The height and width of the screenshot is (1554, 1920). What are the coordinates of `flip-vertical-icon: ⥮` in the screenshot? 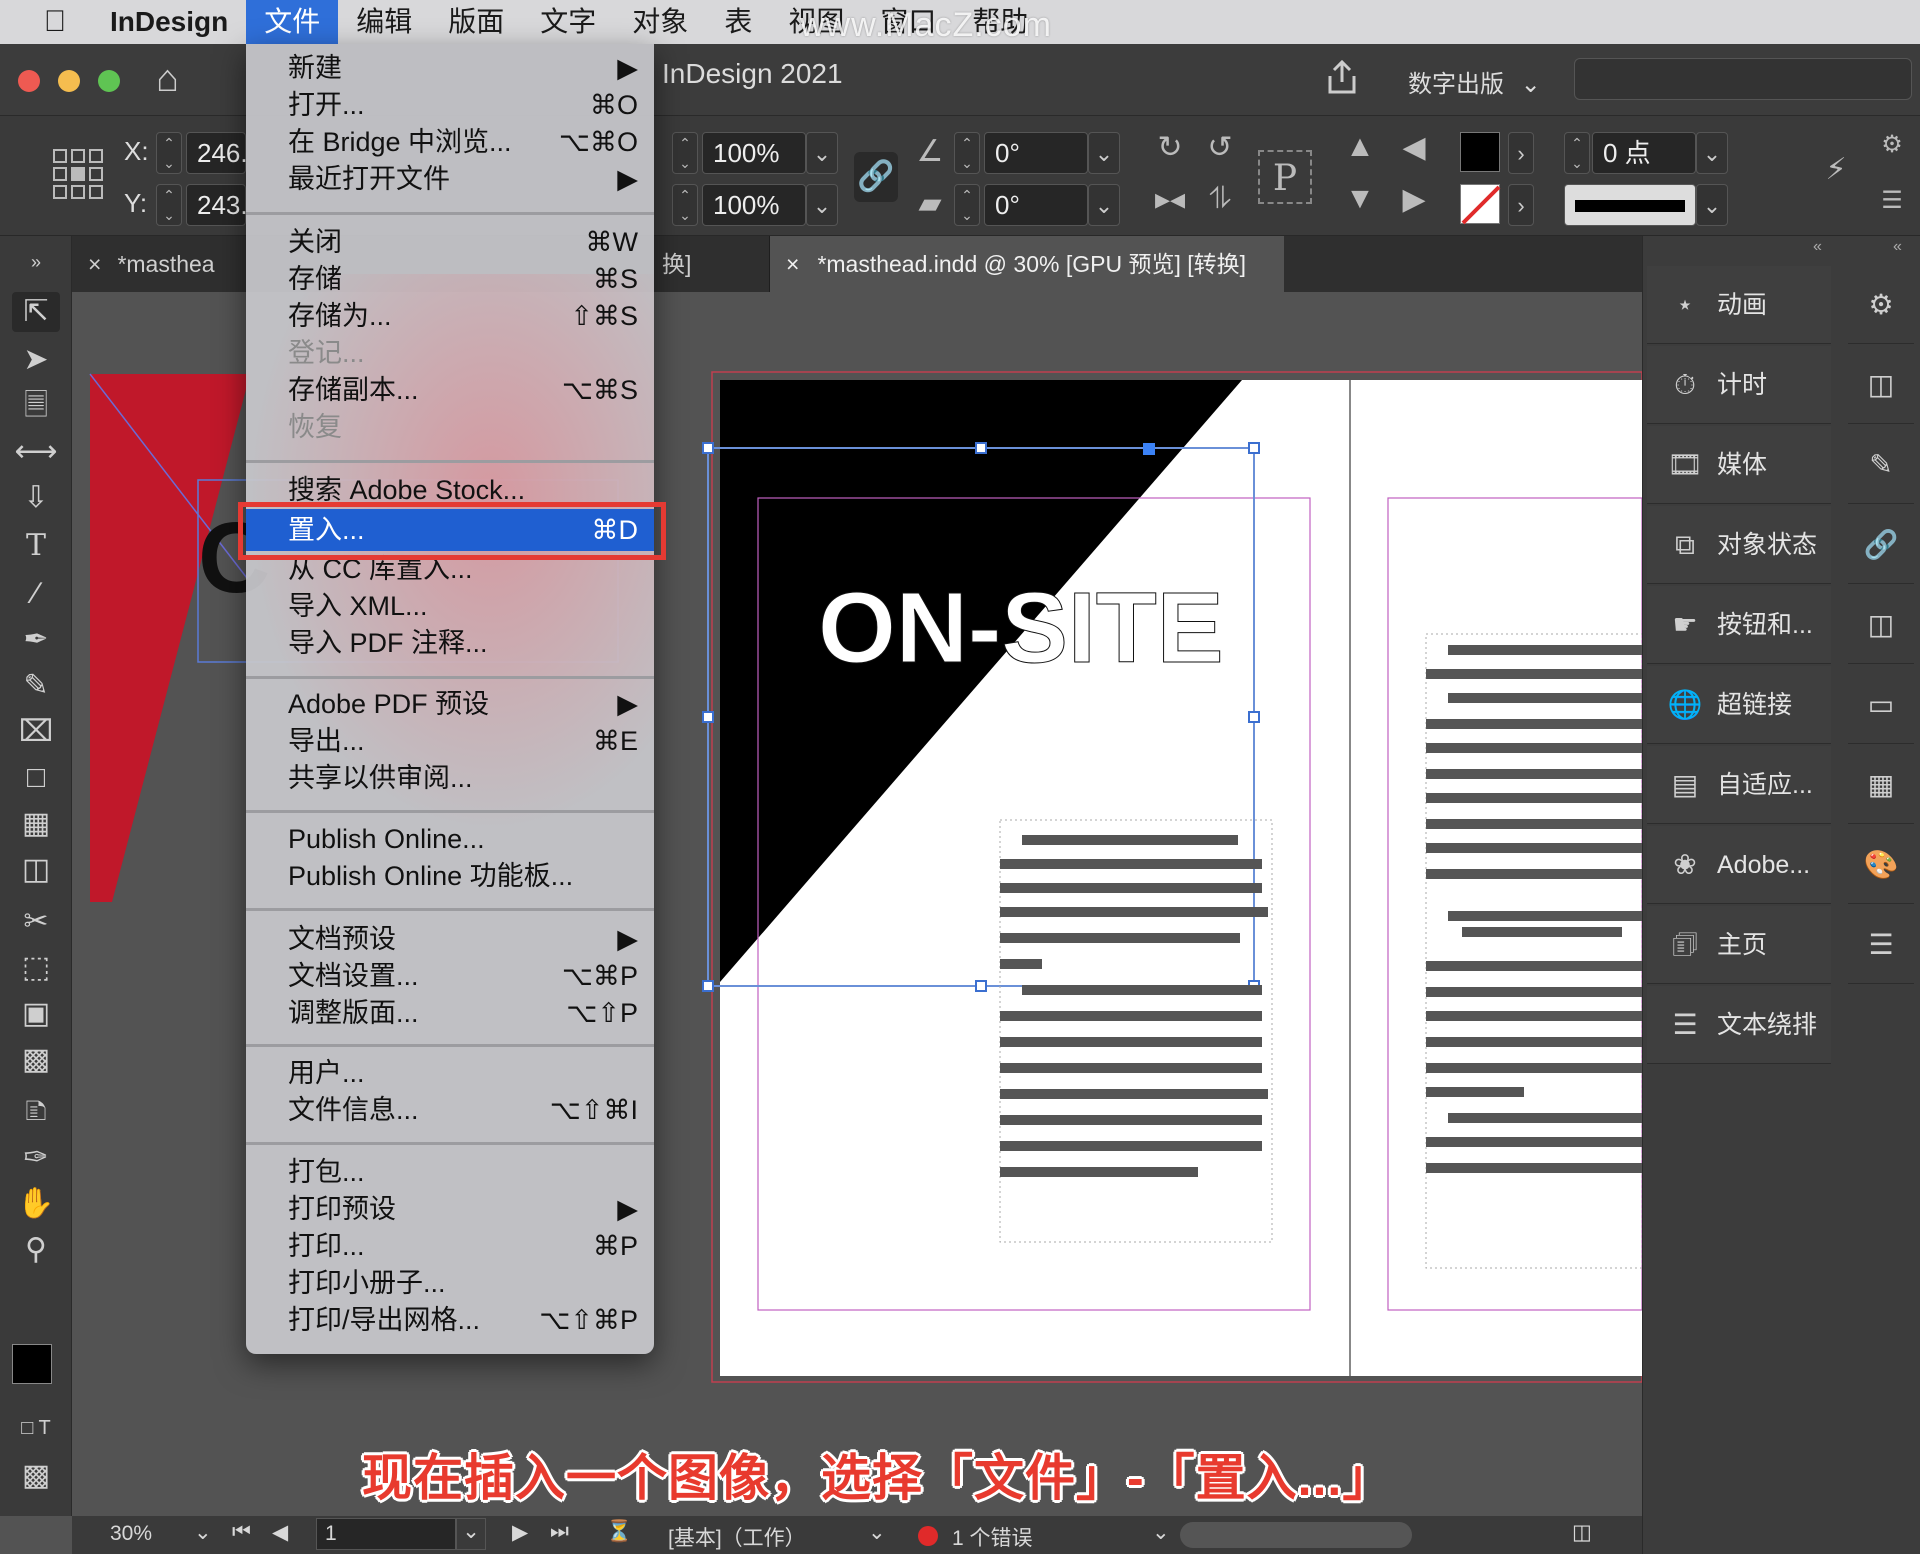 It's located at (1220, 199).